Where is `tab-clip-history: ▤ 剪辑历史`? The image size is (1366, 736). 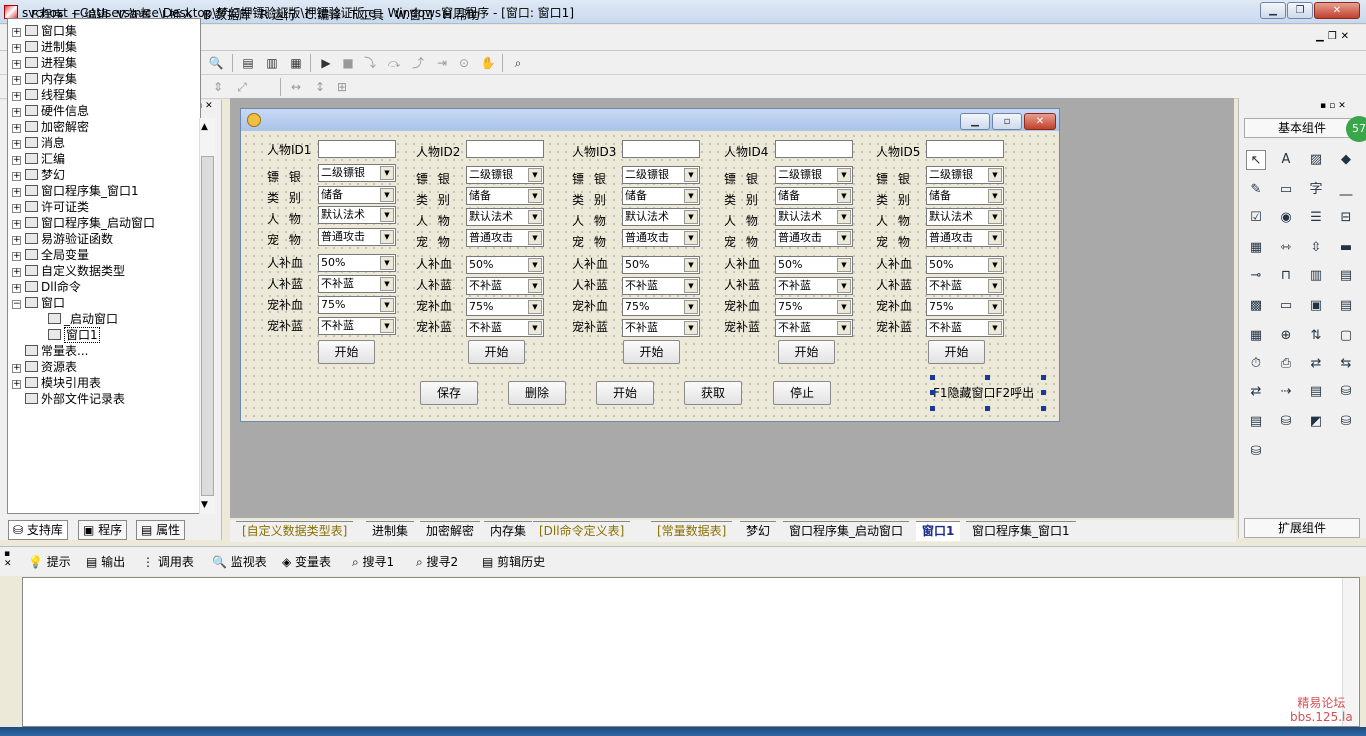 tab-clip-history: ▤ 剪辑历史 is located at coordinates (513, 562).